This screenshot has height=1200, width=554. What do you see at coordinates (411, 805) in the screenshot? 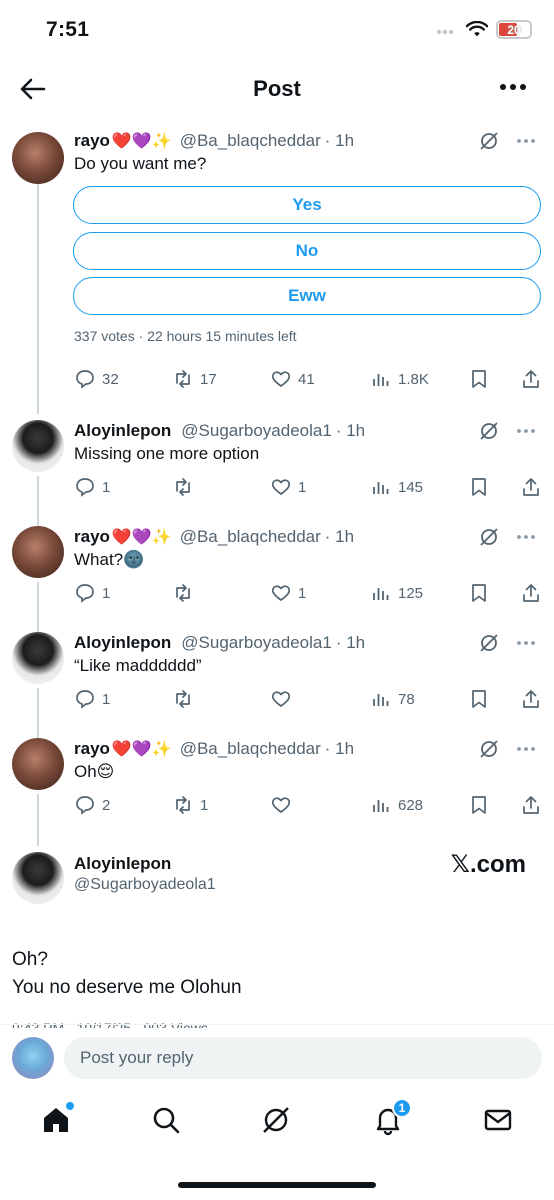
I see `views-count: 628` at bounding box center [411, 805].